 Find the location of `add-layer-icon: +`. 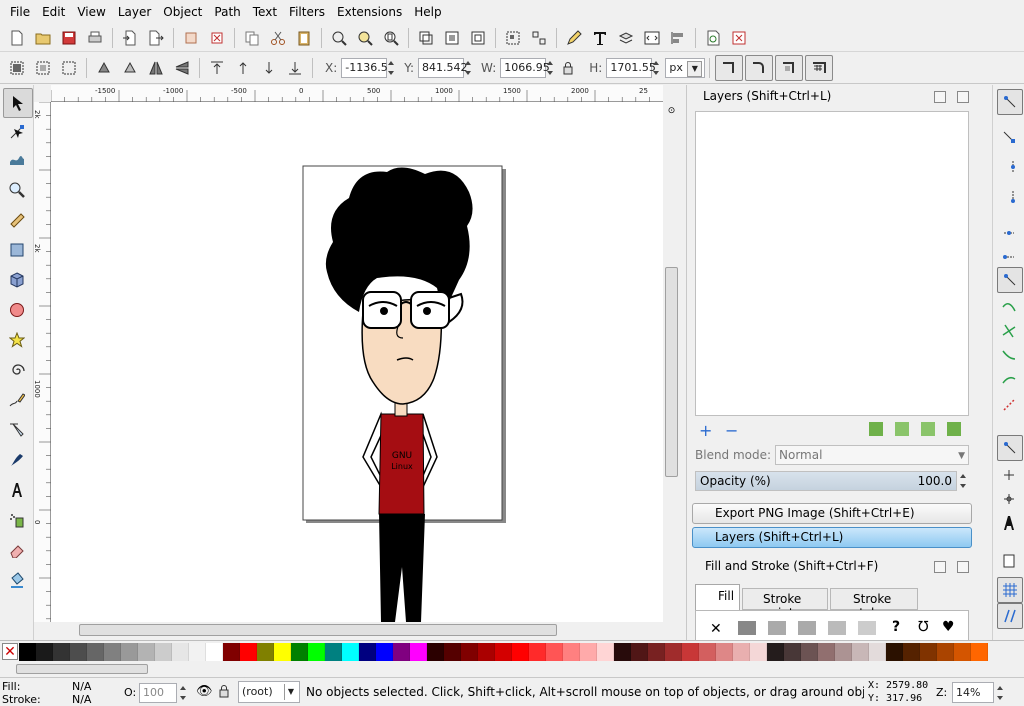

add-layer-icon: + is located at coordinates (705, 430).